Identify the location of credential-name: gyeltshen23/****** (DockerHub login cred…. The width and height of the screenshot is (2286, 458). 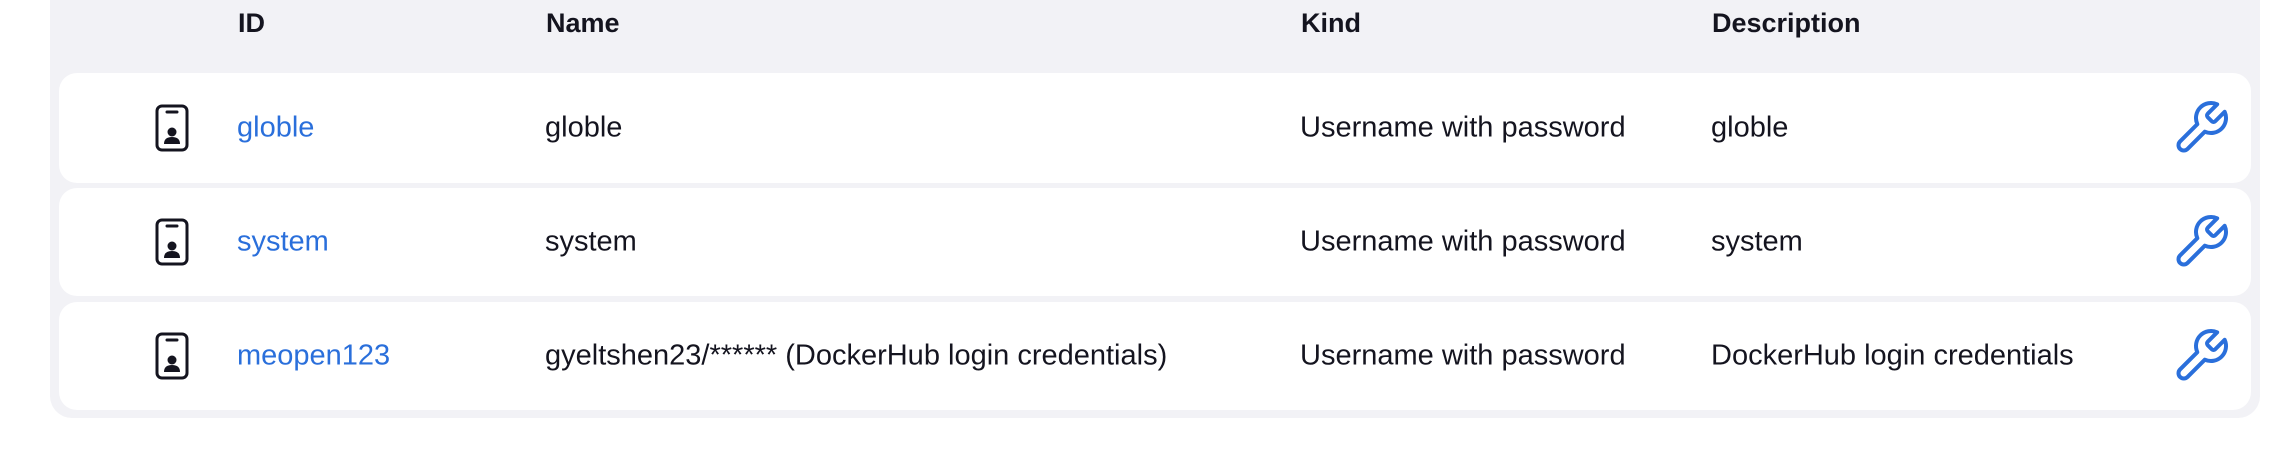
(856, 355).